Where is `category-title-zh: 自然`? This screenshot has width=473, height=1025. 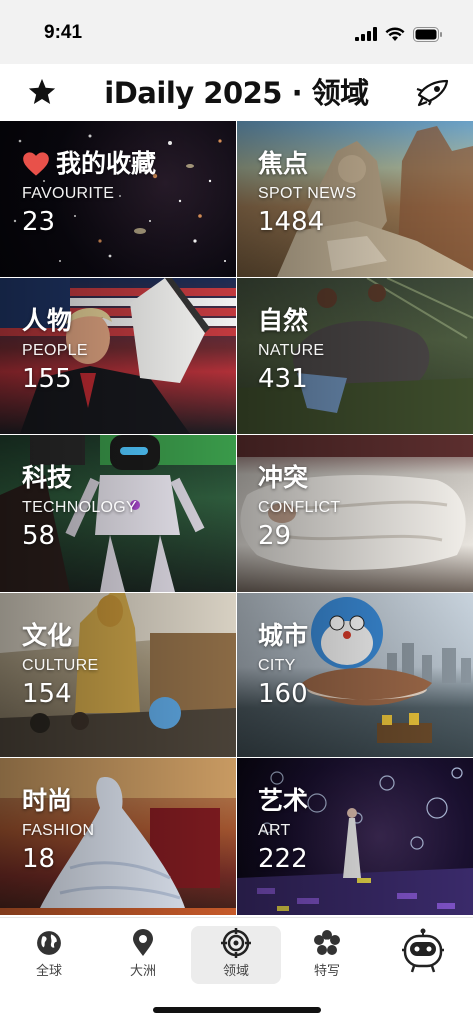
category-title-zh: 自然 is located at coordinates (283, 320).